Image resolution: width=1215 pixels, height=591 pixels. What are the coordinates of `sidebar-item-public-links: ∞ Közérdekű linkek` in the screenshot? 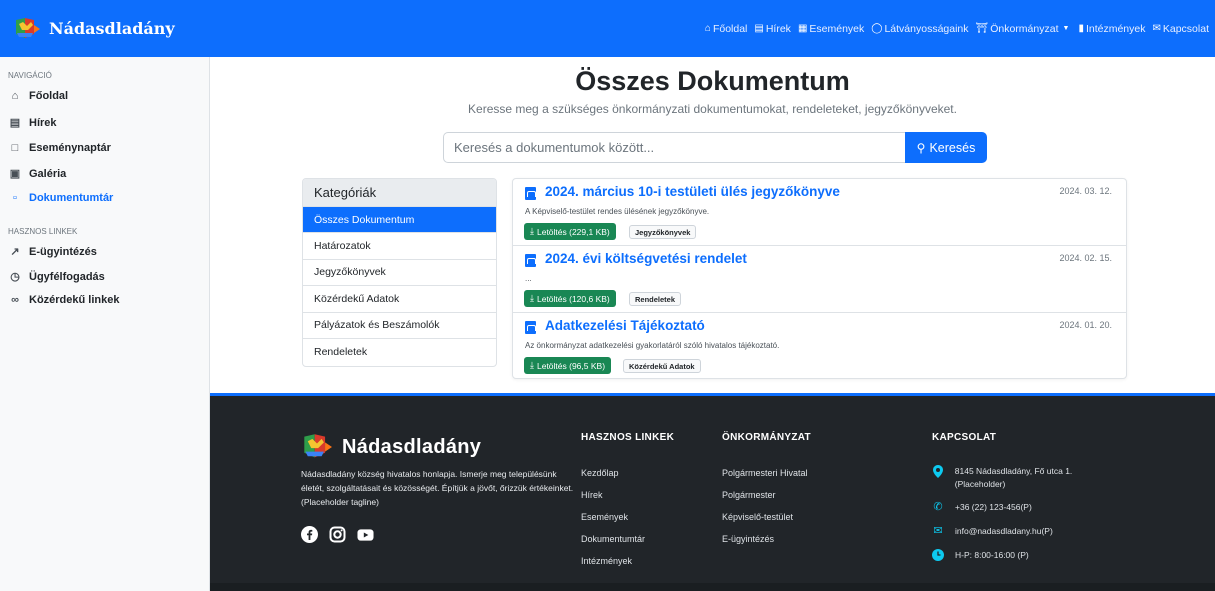 It's located at (63, 300).